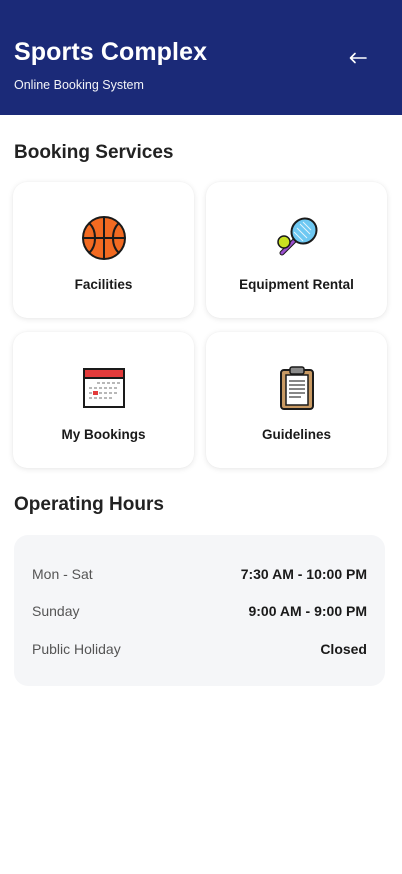 This screenshot has width=402, height=874. What do you see at coordinates (62, 574) in the screenshot?
I see `hours-day: Mon - Sat` at bounding box center [62, 574].